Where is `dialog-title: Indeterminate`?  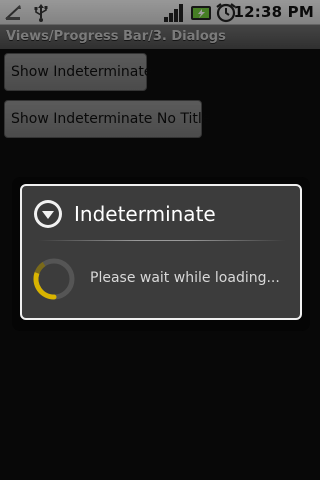 dialog-title: Indeterminate is located at coordinates (145, 214).